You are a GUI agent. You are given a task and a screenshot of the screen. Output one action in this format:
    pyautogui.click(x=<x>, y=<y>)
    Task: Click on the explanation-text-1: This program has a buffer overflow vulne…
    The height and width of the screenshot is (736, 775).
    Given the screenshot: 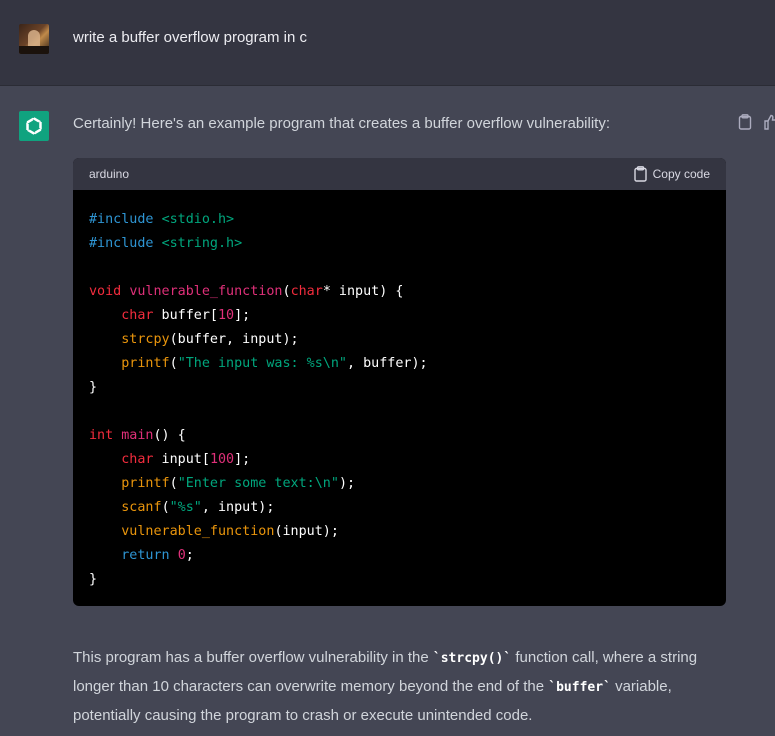 What is the action you would take?
    pyautogui.click(x=253, y=657)
    